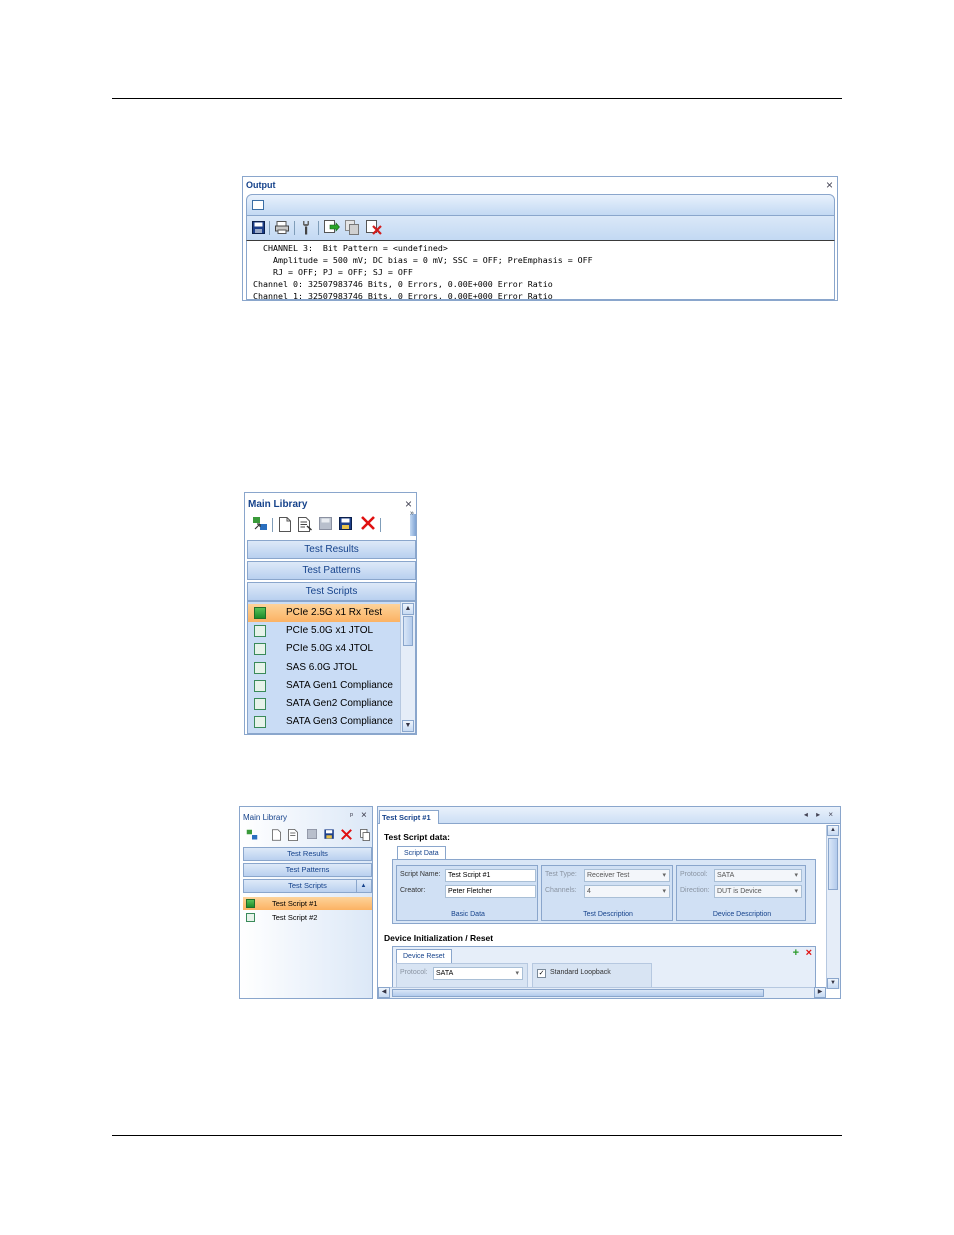 The height and width of the screenshot is (1235, 954). Describe the element at coordinates (421, 853) in the screenshot. I see `tab-script-data: Script Data` at that location.